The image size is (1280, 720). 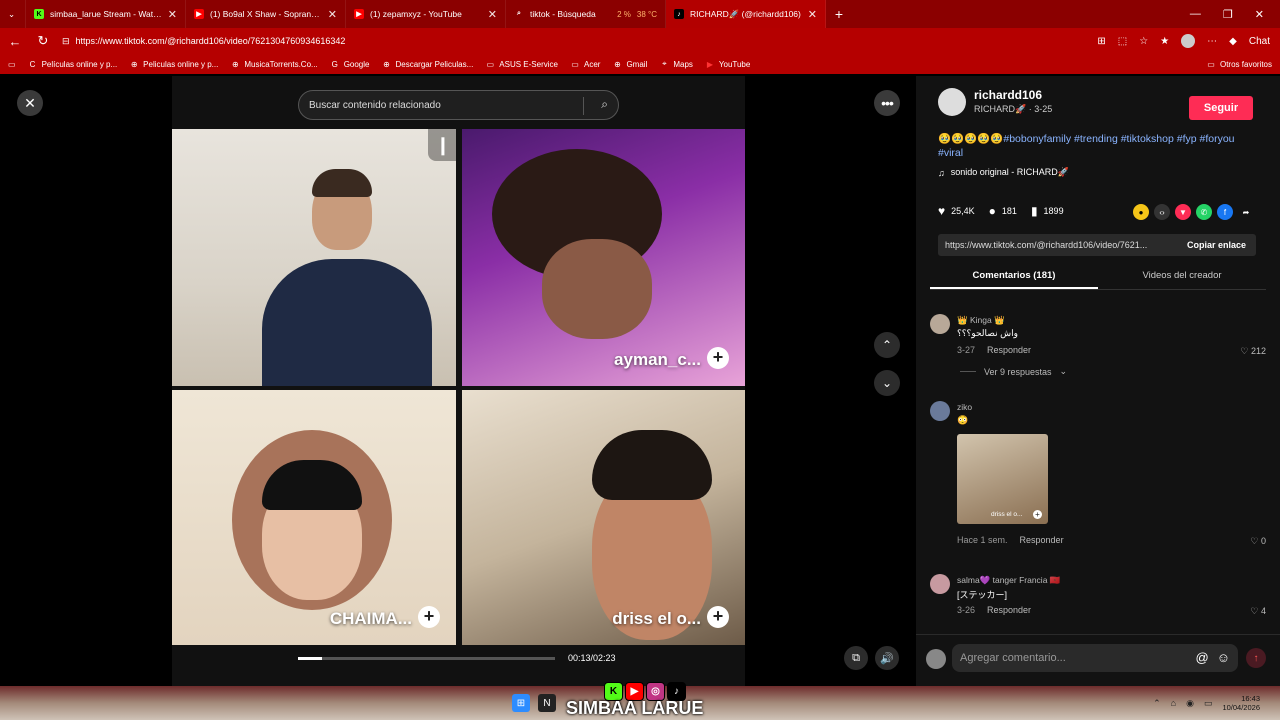 What do you see at coordinates (1013, 371) in the screenshot?
I see `view-replies-button: Ver 9 respuestas ⌄` at bounding box center [1013, 371].